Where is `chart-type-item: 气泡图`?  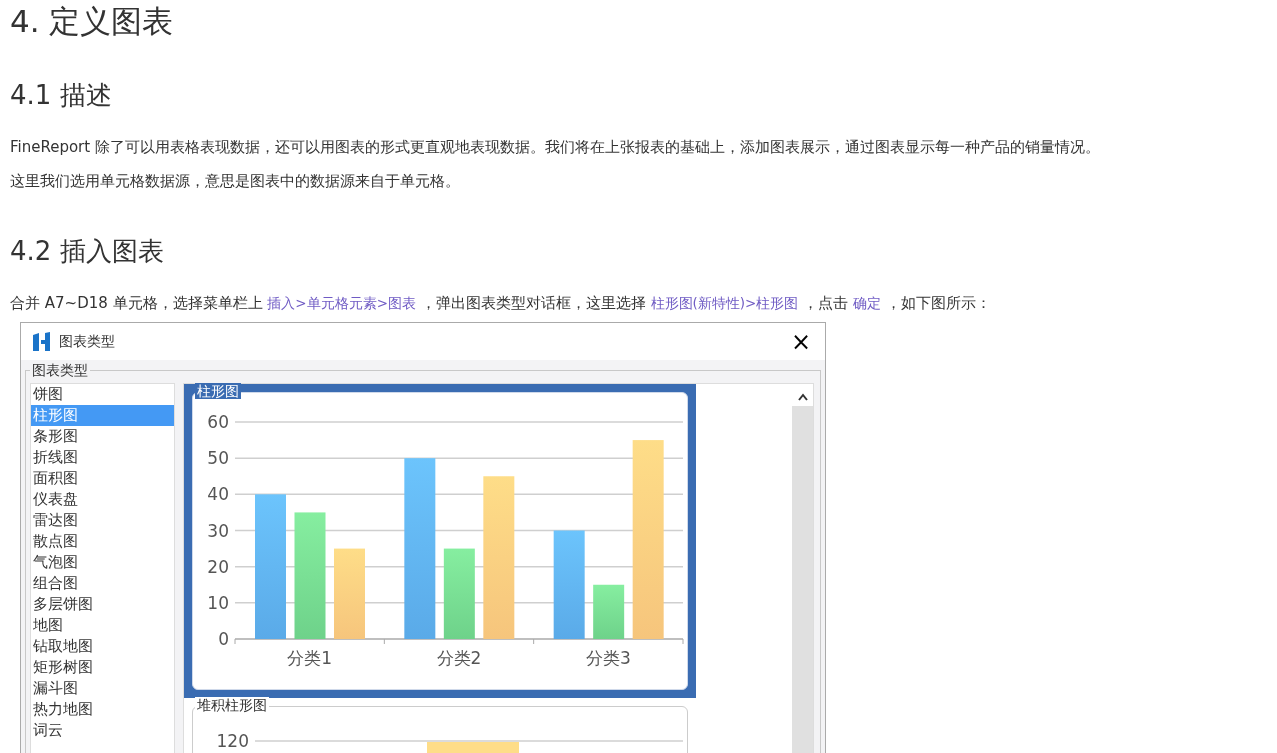 chart-type-item: 气泡图 is located at coordinates (102, 562).